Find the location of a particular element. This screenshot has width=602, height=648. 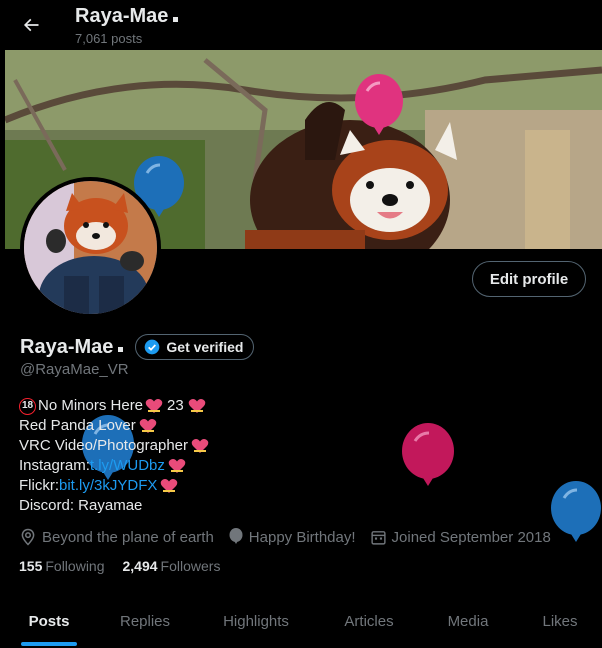

tab-label: Highlights is located at coordinates (256, 621).